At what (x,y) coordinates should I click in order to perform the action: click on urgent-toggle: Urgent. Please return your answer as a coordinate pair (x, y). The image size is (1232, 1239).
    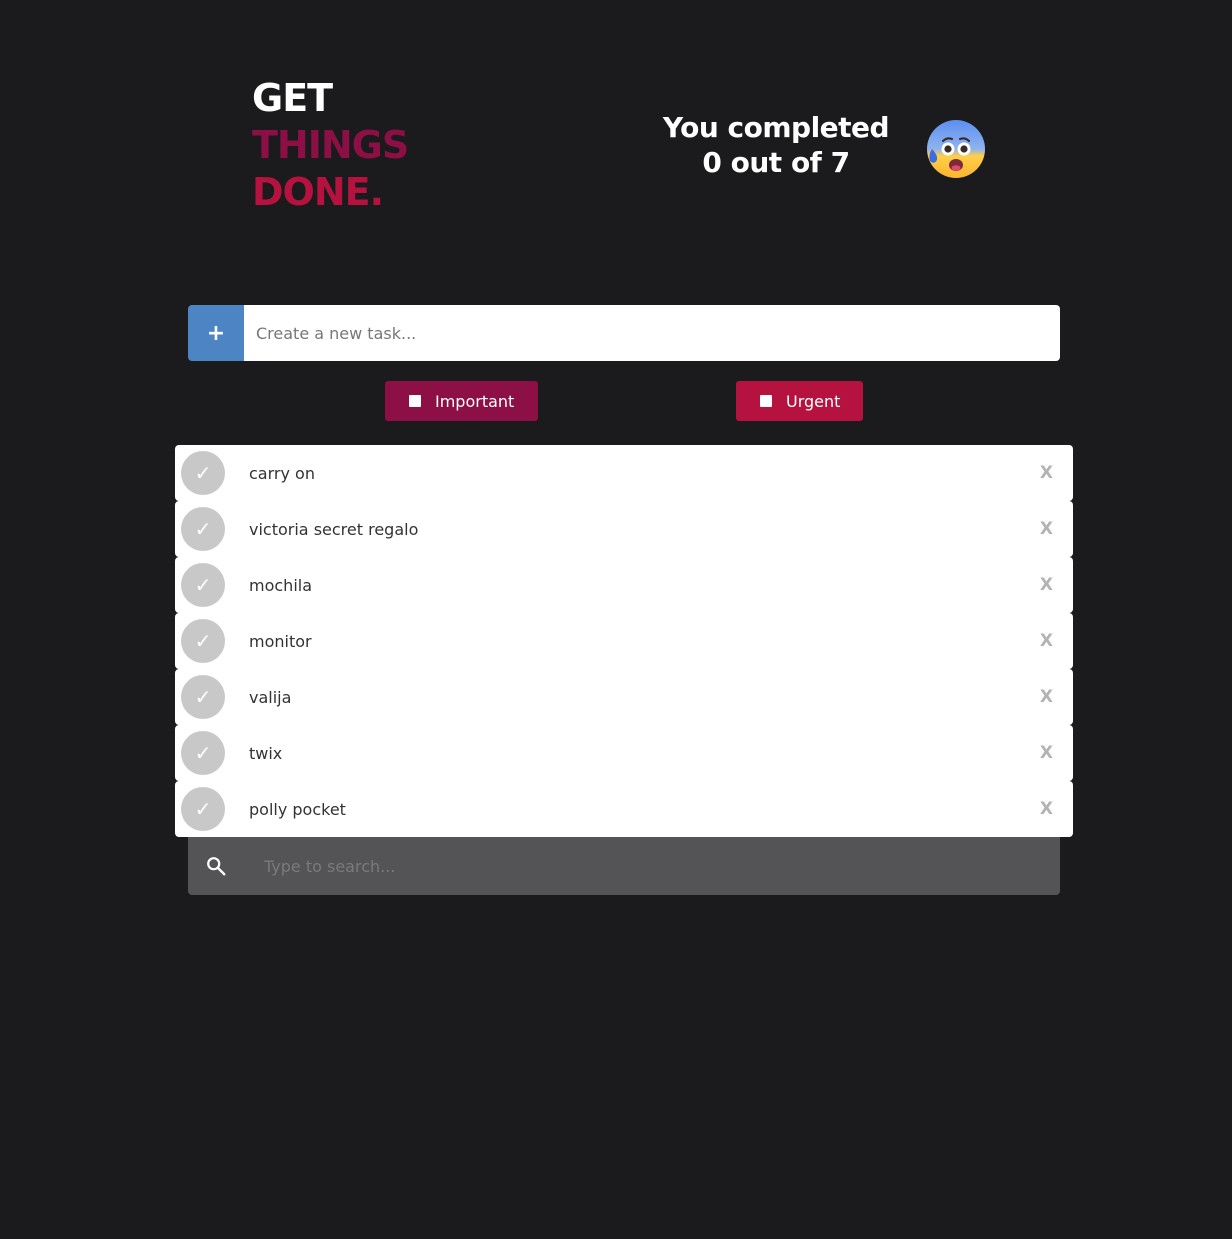
    Looking at the image, I should click on (799, 401).